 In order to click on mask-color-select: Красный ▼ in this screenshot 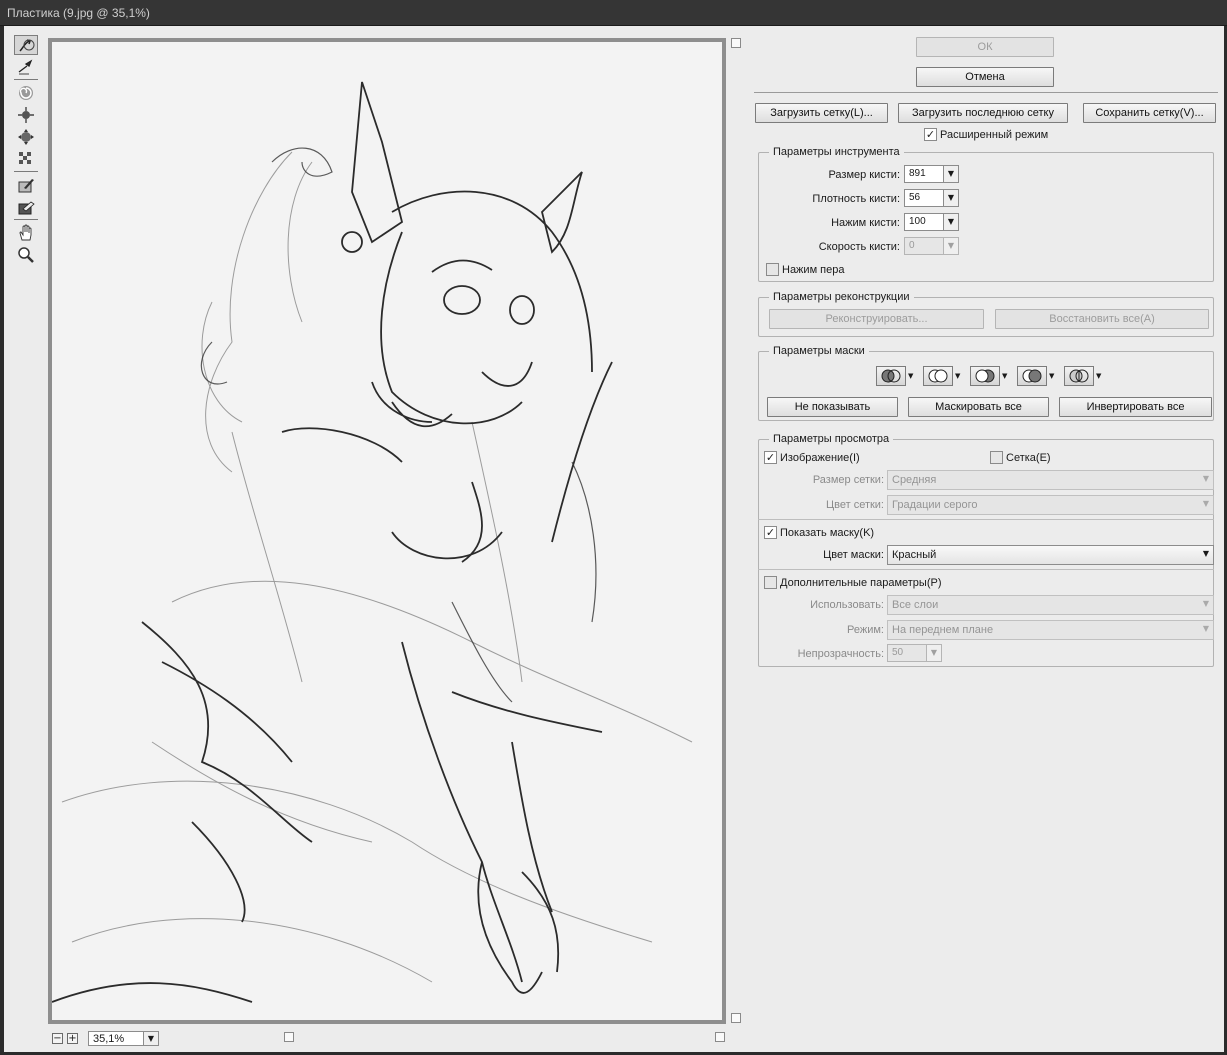, I will do `click(1050, 555)`.